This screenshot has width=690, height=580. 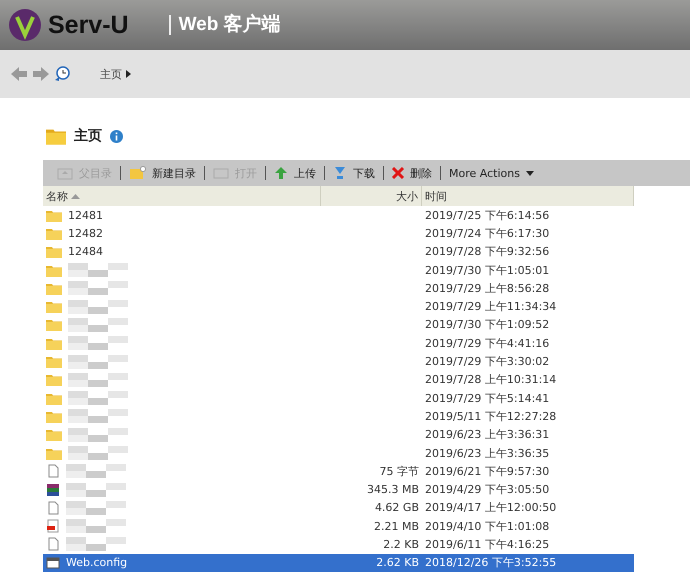 I want to click on logo-icon, so click(x=25, y=25).